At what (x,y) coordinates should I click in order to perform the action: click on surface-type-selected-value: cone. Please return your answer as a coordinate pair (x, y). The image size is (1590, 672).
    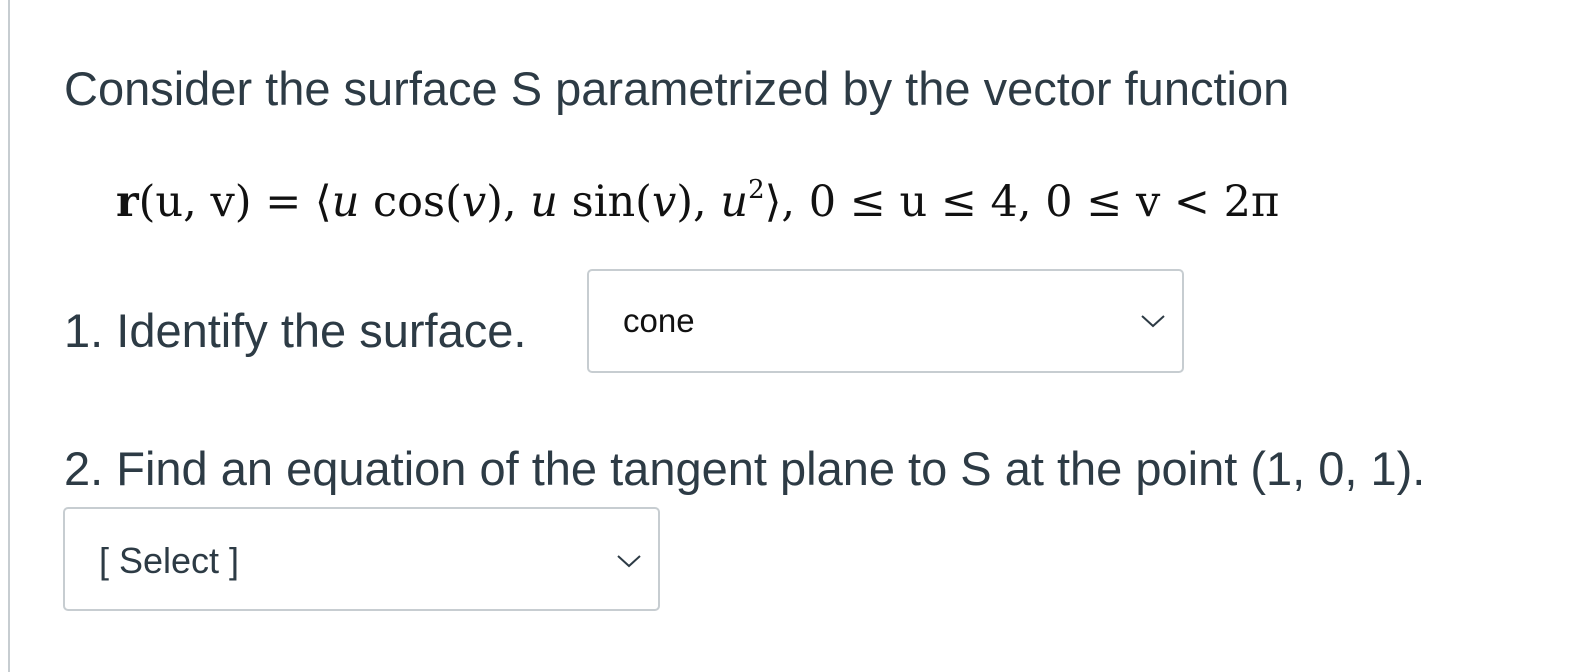
    Looking at the image, I should click on (659, 320).